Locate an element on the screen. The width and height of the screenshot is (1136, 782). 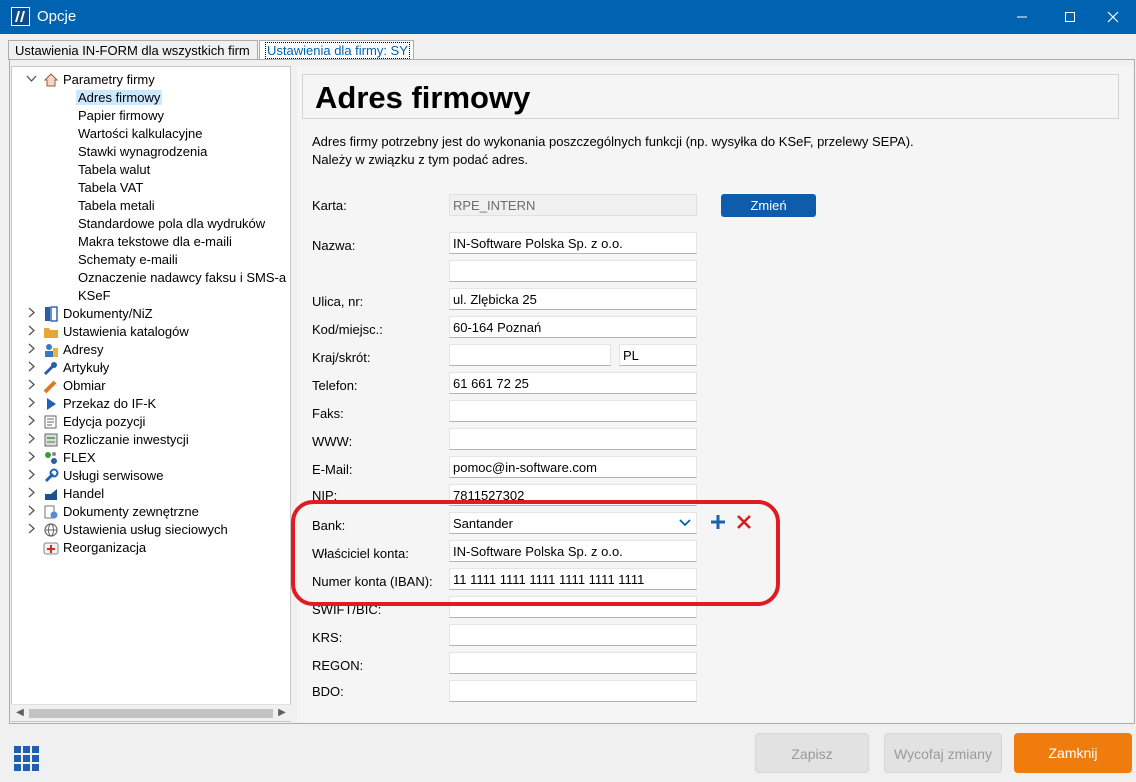
page-title: Adres firmowy is located at coordinates (423, 97).